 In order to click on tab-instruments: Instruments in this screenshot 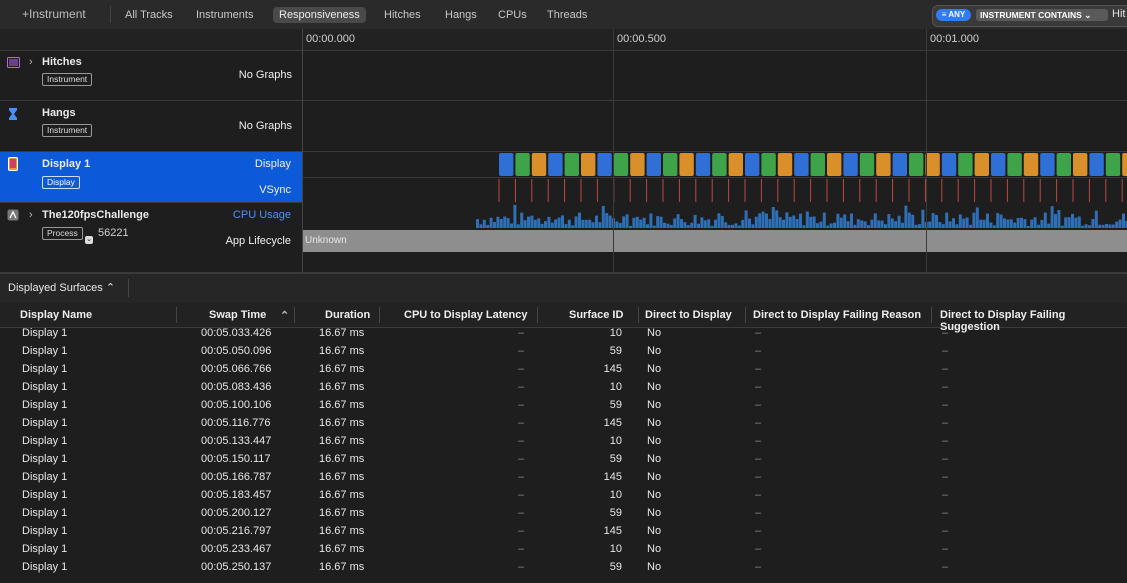, I will do `click(224, 15)`.